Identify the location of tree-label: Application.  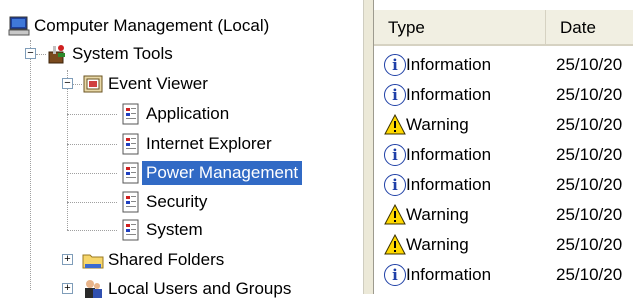
(188, 113).